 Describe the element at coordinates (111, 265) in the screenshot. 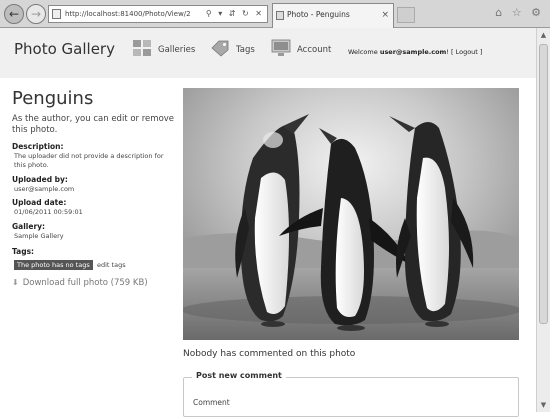

I see `edit-tags-link: edit tags` at that location.